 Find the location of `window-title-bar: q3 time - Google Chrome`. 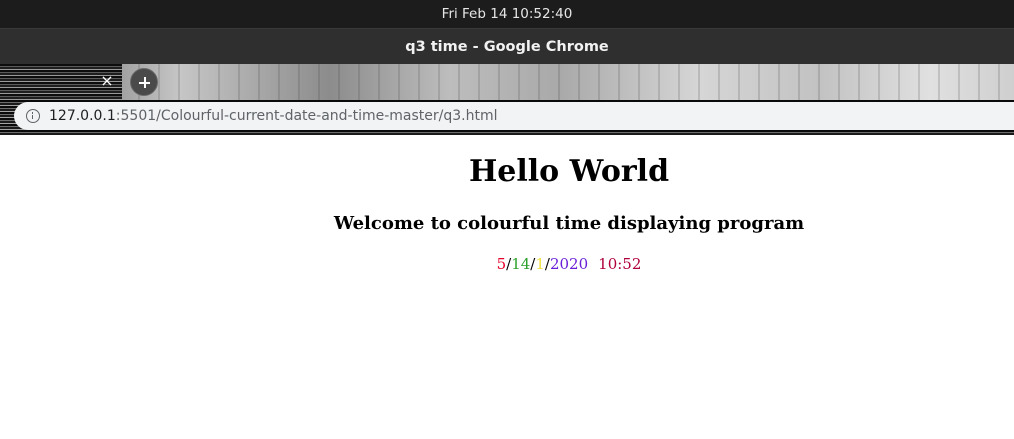

window-title-bar: q3 time - Google Chrome is located at coordinates (507, 46).